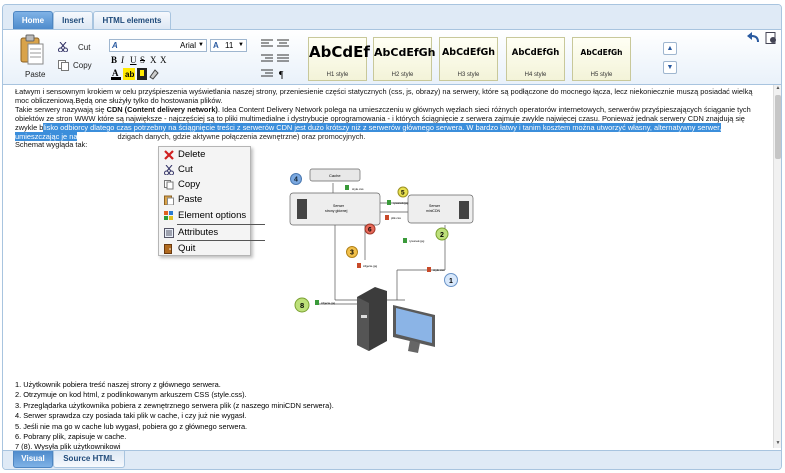  What do you see at coordinates (468, 59) in the screenshot?
I see `style-h3: AbCdEfGh H3 style` at bounding box center [468, 59].